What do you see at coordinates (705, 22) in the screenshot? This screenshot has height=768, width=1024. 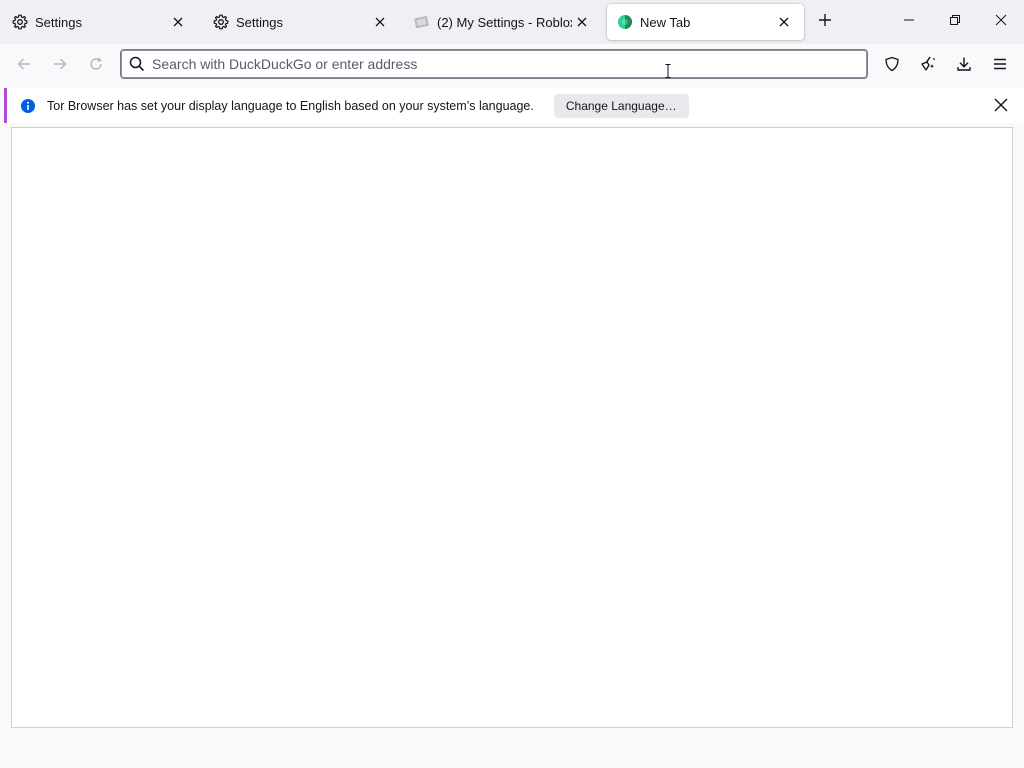 I see `tab-new-tab: New Tab` at bounding box center [705, 22].